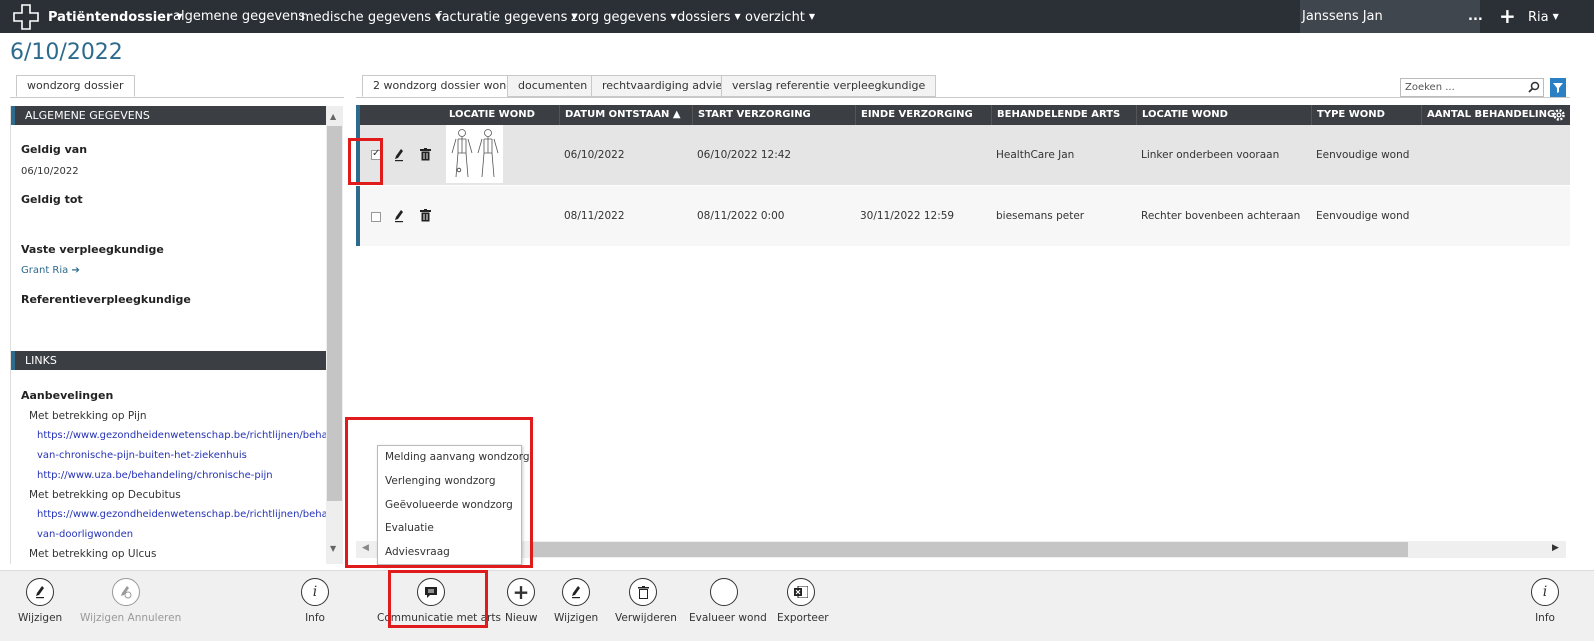 Image resolution: width=1594 pixels, height=641 pixels. What do you see at coordinates (1390, 16) in the screenshot?
I see `patient-name: Janssens Jan` at bounding box center [1390, 16].